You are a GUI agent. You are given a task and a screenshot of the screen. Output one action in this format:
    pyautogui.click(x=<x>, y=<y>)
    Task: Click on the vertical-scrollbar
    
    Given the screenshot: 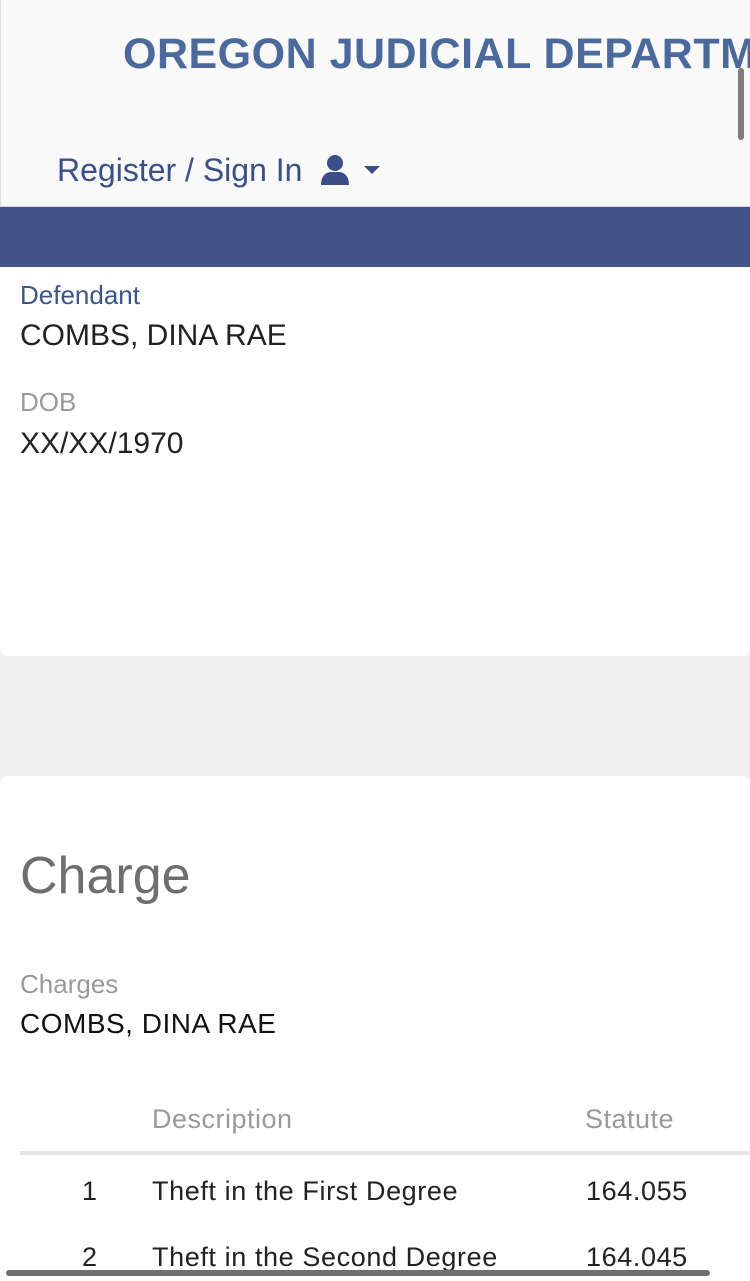 What is the action you would take?
    pyautogui.click(x=741, y=104)
    